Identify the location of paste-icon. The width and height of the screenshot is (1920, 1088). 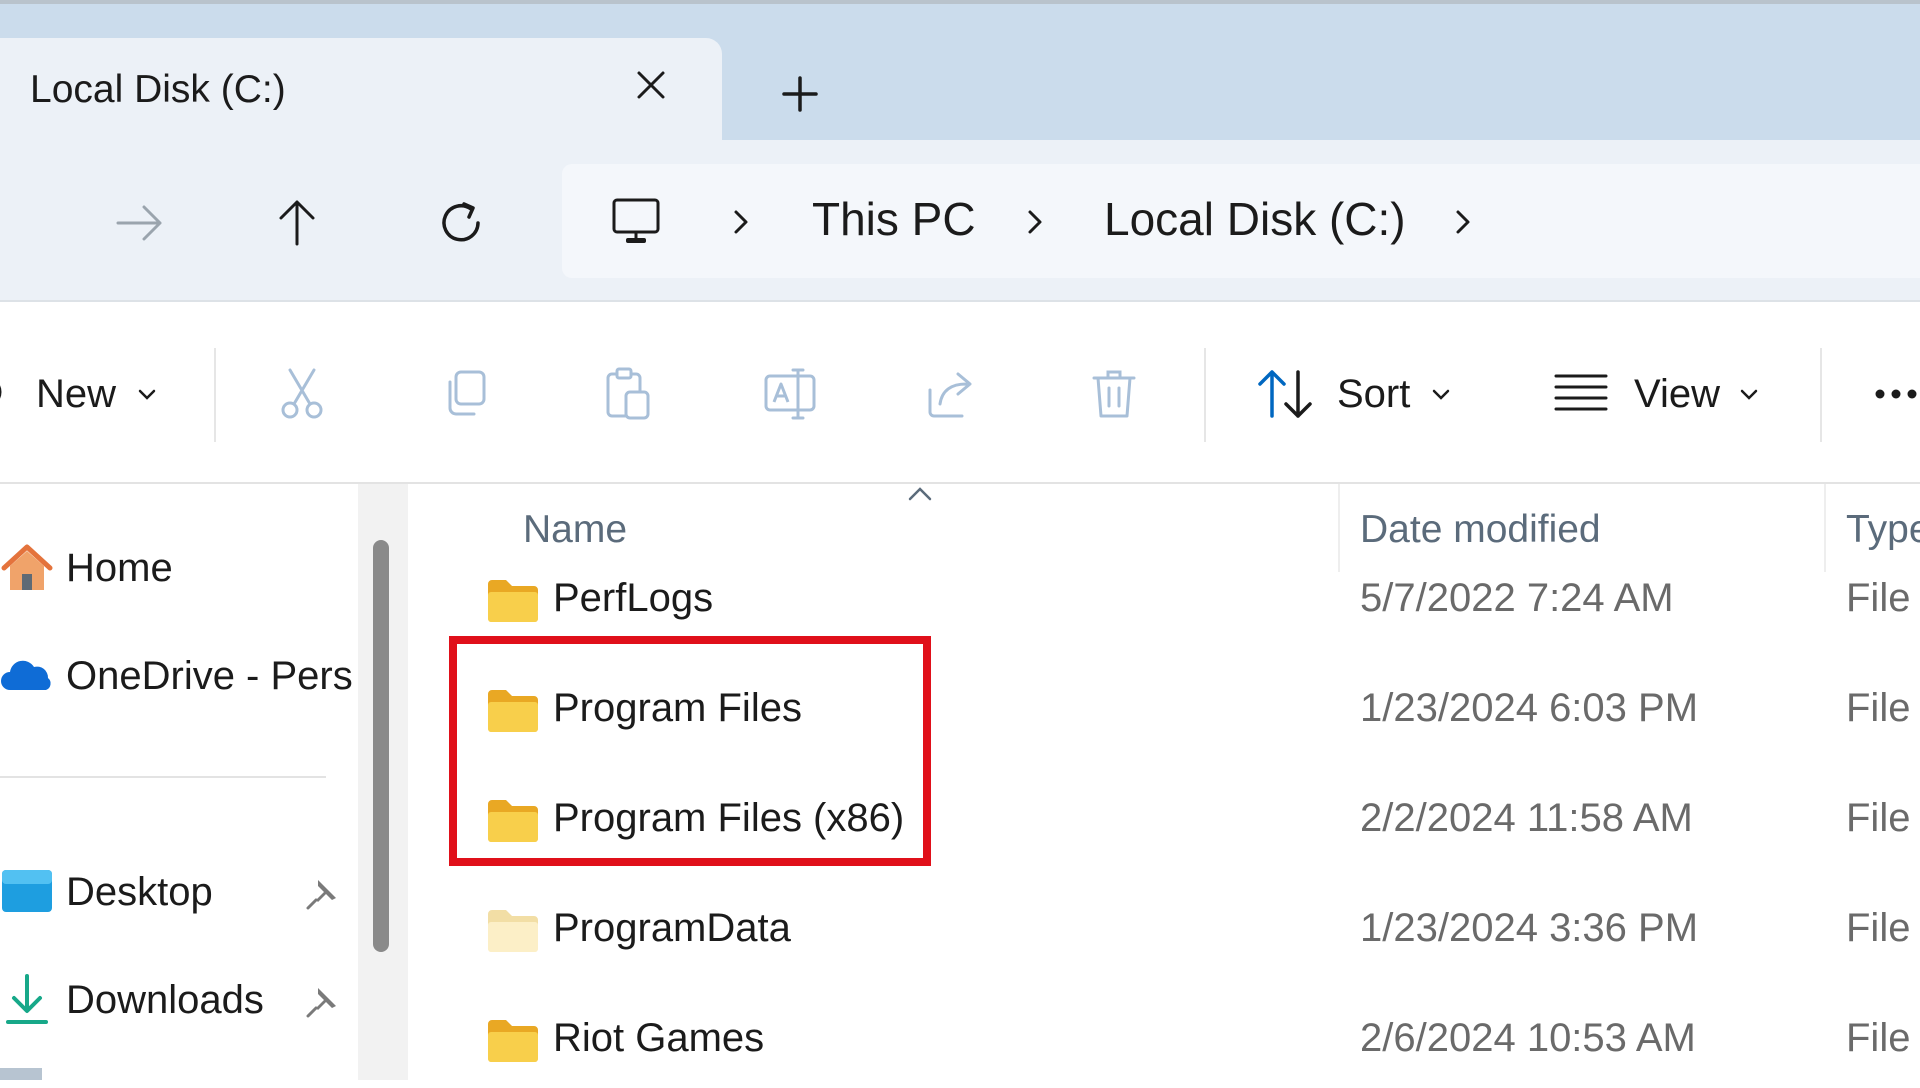
(628, 394).